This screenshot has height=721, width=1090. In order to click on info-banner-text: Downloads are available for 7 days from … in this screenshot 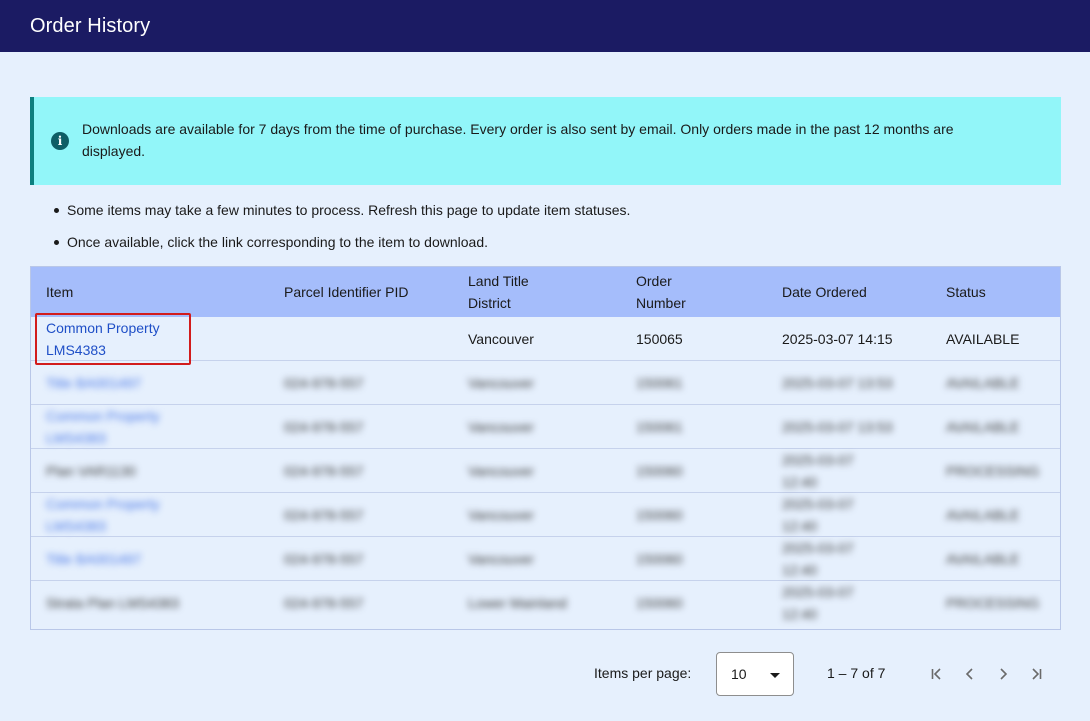, I will do `click(518, 140)`.